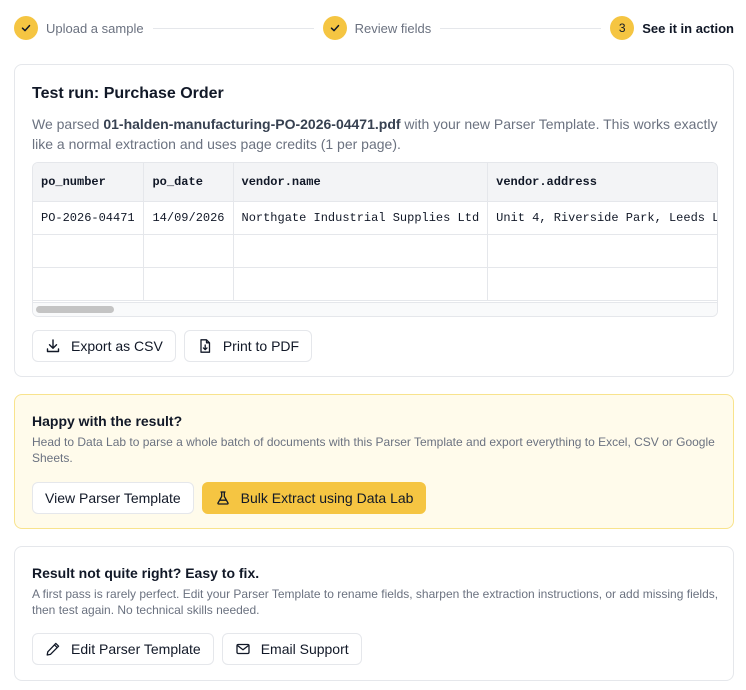 The width and height of the screenshot is (746, 690). I want to click on step-see-it-in-action: 3 See it in action, so click(672, 28).